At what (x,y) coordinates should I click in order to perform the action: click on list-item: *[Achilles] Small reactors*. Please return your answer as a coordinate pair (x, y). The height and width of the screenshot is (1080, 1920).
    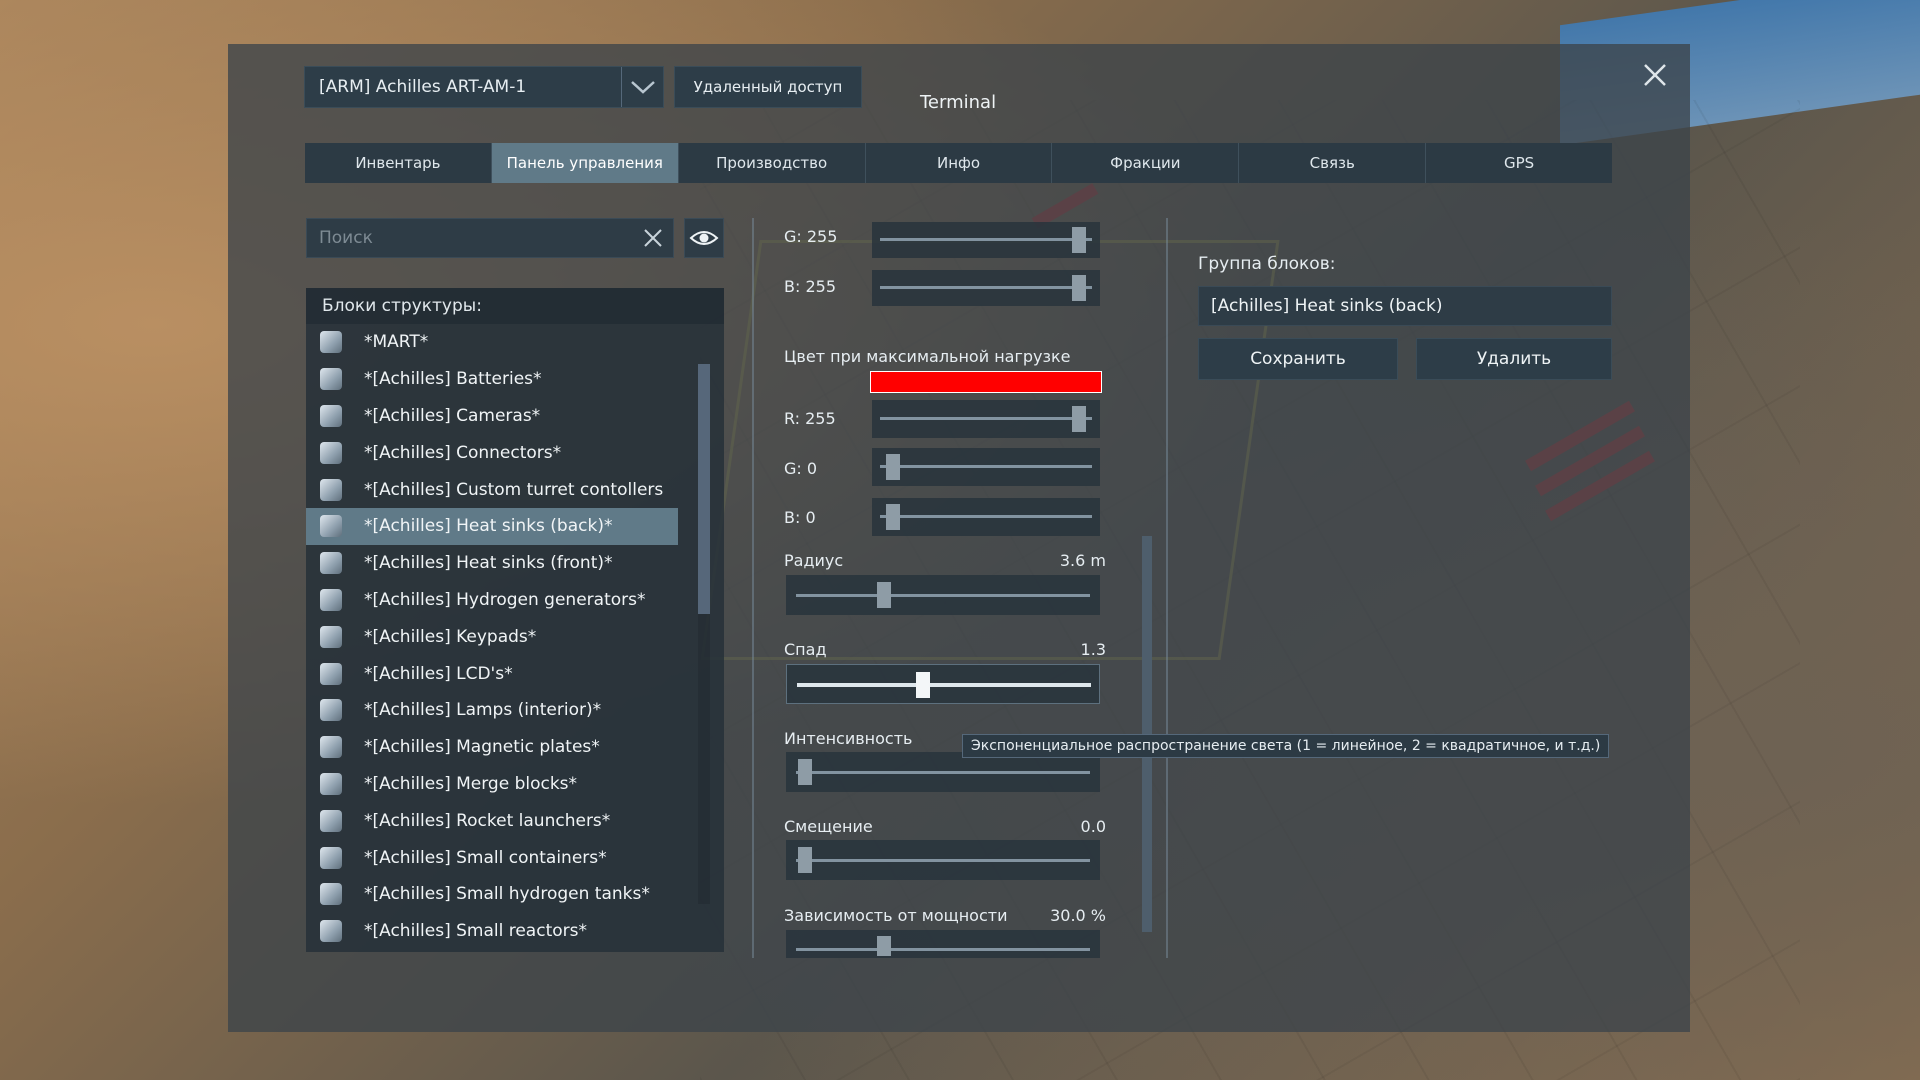
    Looking at the image, I should click on (492, 931).